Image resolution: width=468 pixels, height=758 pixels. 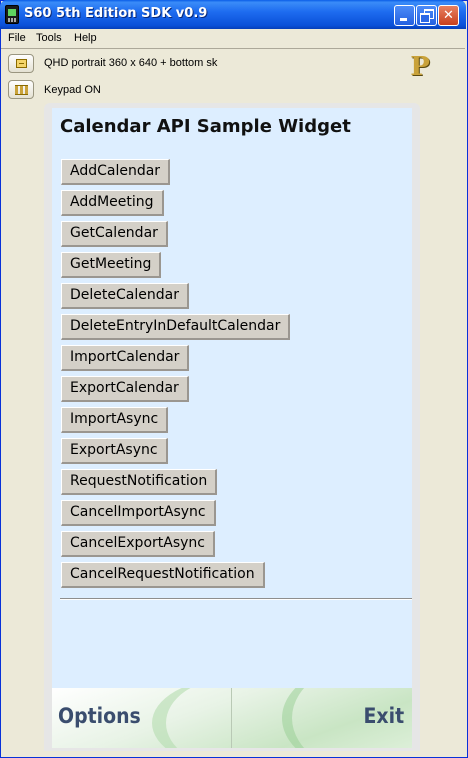 I want to click on import-async-button: ImportAsync, so click(x=115, y=420).